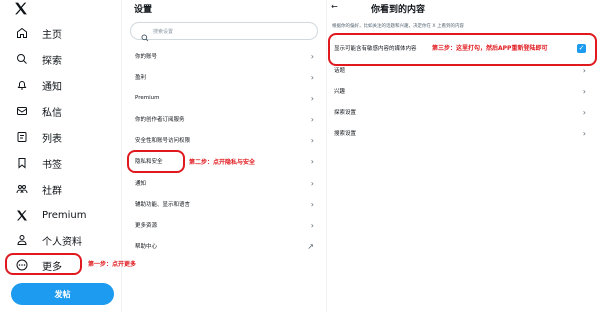 Image resolution: width=600 pixels, height=312 pixels. I want to click on post-button: 发帖, so click(62, 294).